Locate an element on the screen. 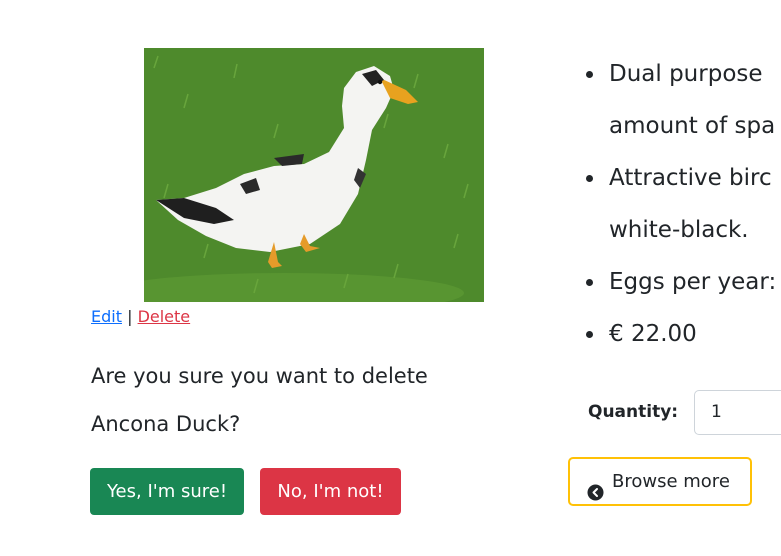  product-price: € 22.00 is located at coordinates (682, 334).